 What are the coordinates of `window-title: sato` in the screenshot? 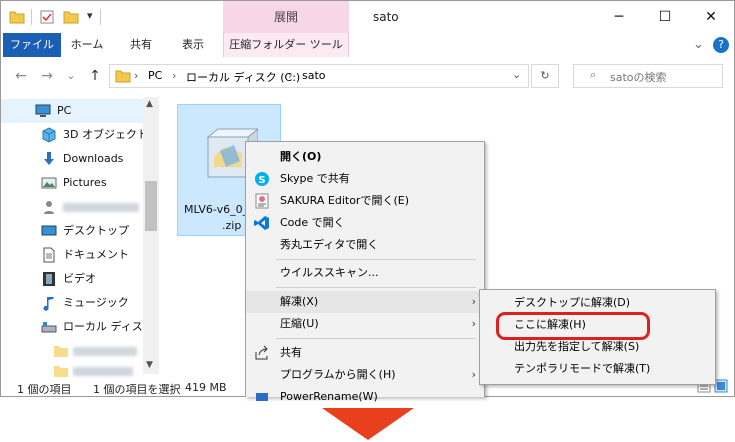 It's located at (386, 17).